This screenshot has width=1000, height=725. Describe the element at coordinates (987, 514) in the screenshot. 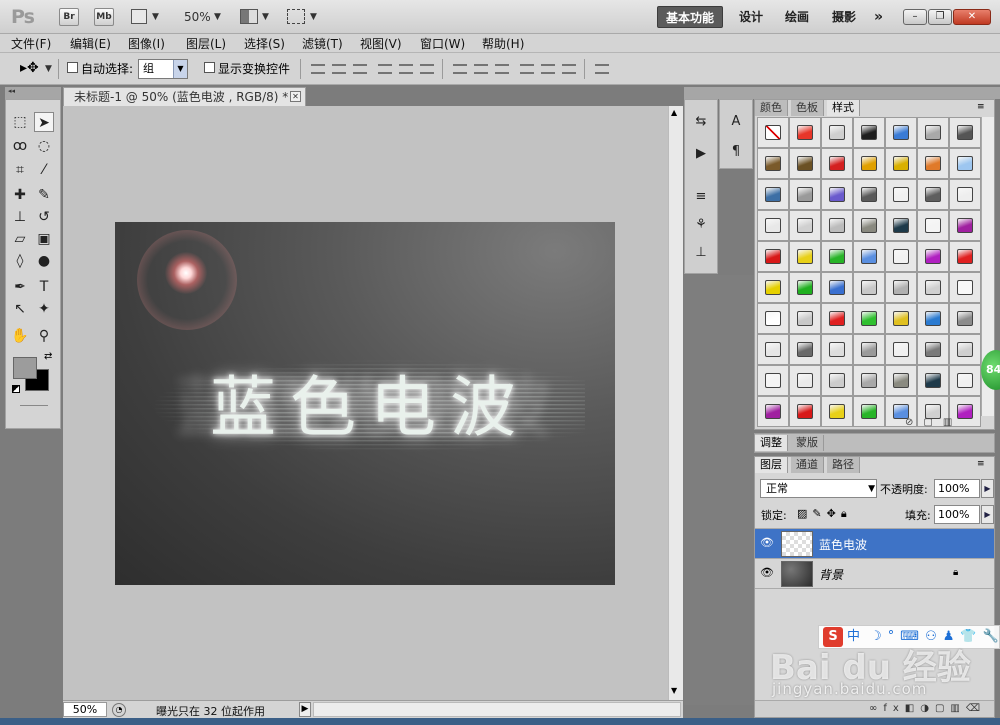

I see `fill-slider-arrow-icon: ▶` at that location.